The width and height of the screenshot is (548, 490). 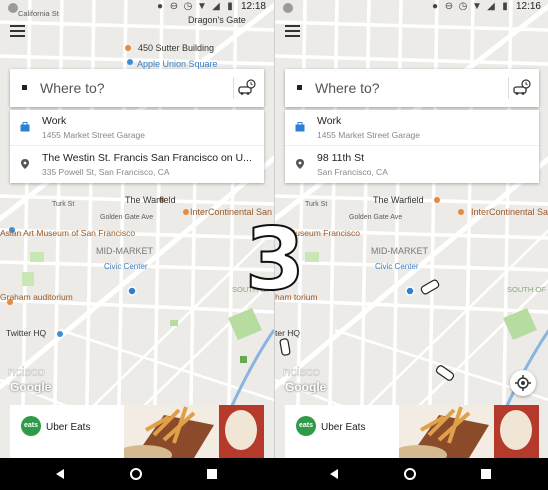 I want to click on suggestion-title: 98 11th St, so click(x=341, y=158).